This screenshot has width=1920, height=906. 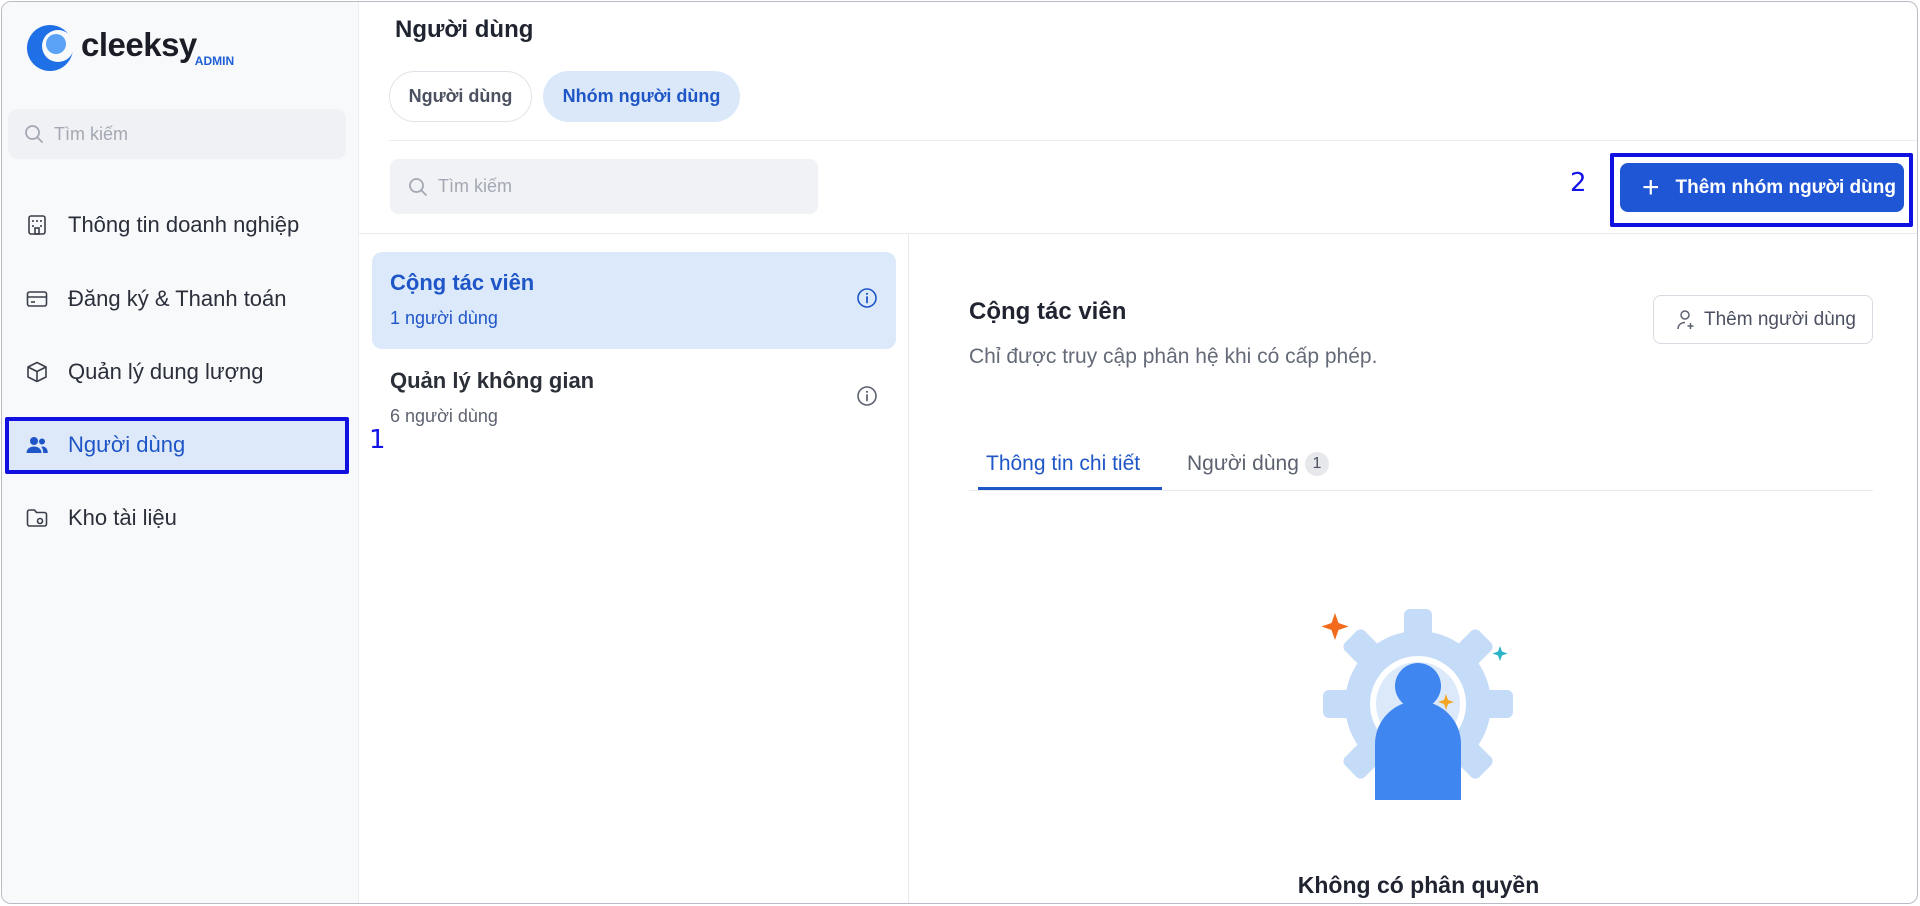 I want to click on tab-members: Người dùng 1, so click(x=1258, y=464).